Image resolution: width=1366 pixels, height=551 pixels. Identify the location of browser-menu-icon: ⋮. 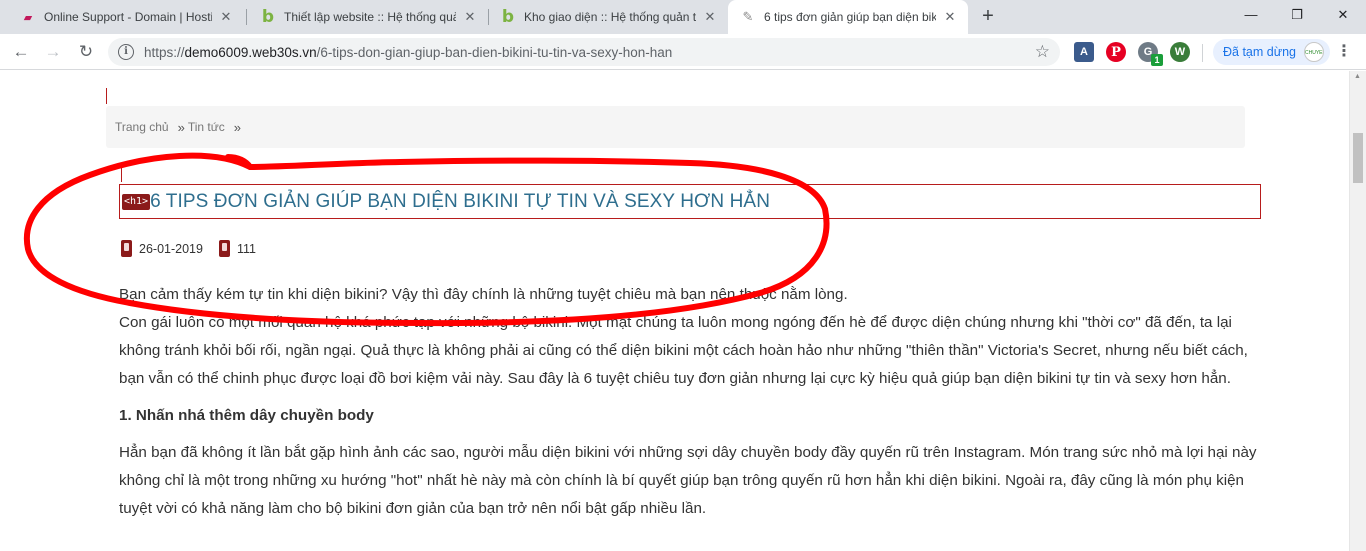
(1344, 52).